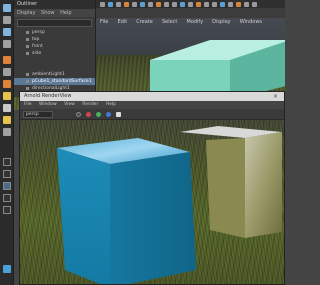 The image size is (320, 285). What do you see at coordinates (275, 96) in the screenshot?
I see `close-icon: ×` at bounding box center [275, 96].